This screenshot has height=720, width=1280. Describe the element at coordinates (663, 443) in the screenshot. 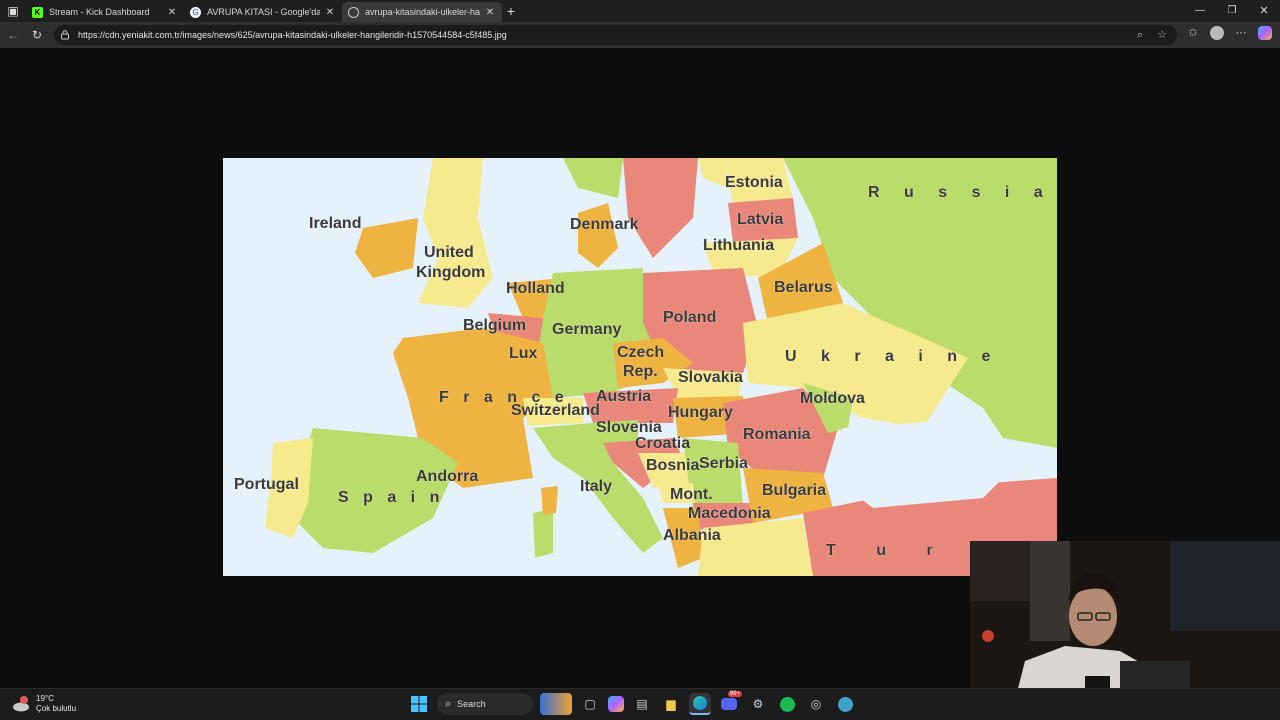

I see `label-croatia: Croatia` at that location.